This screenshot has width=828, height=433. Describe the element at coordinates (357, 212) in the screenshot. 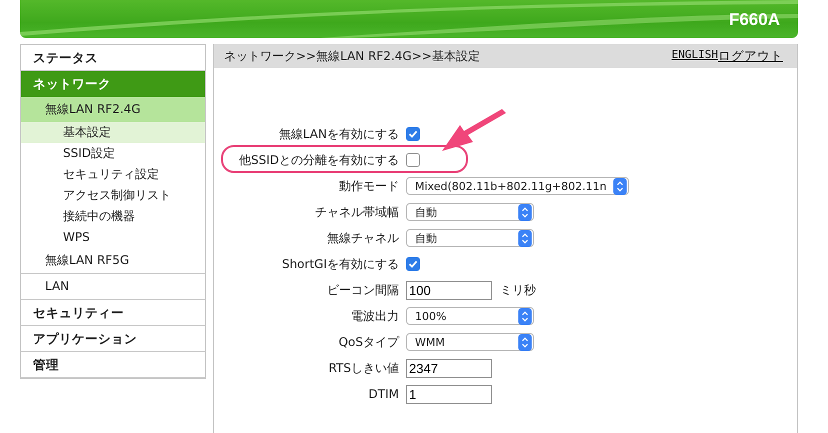

I see `field-label: チャネル帯域幅` at that location.